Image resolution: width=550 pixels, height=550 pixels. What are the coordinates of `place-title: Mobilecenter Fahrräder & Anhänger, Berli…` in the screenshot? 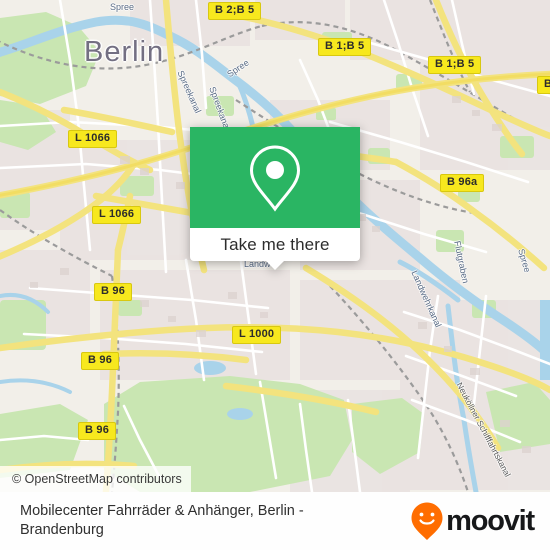 It's located at (162, 520).